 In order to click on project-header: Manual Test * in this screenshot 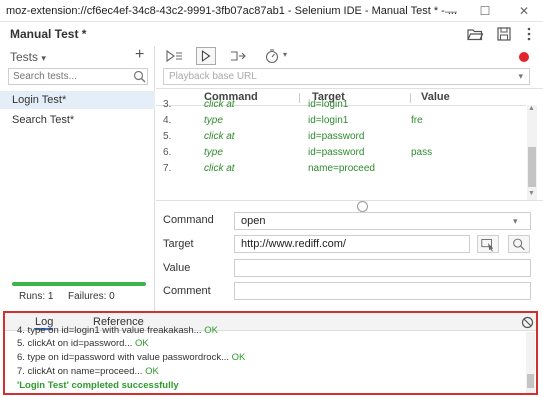, I will do `click(271, 34)`.